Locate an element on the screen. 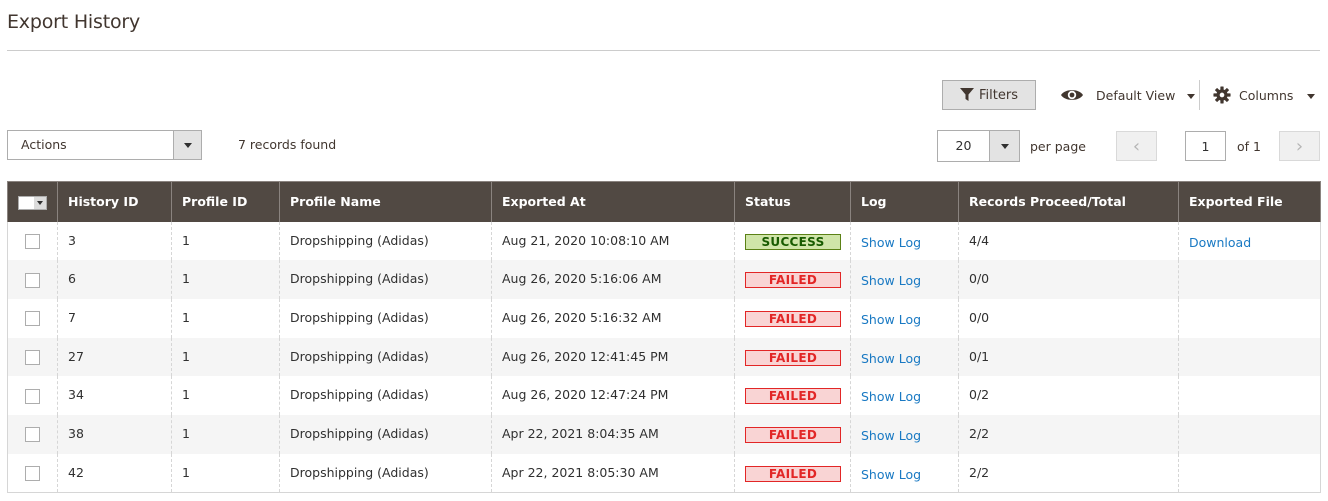 The width and height of the screenshot is (1328, 501). column-header-exported-at: Exported At is located at coordinates (613, 201).